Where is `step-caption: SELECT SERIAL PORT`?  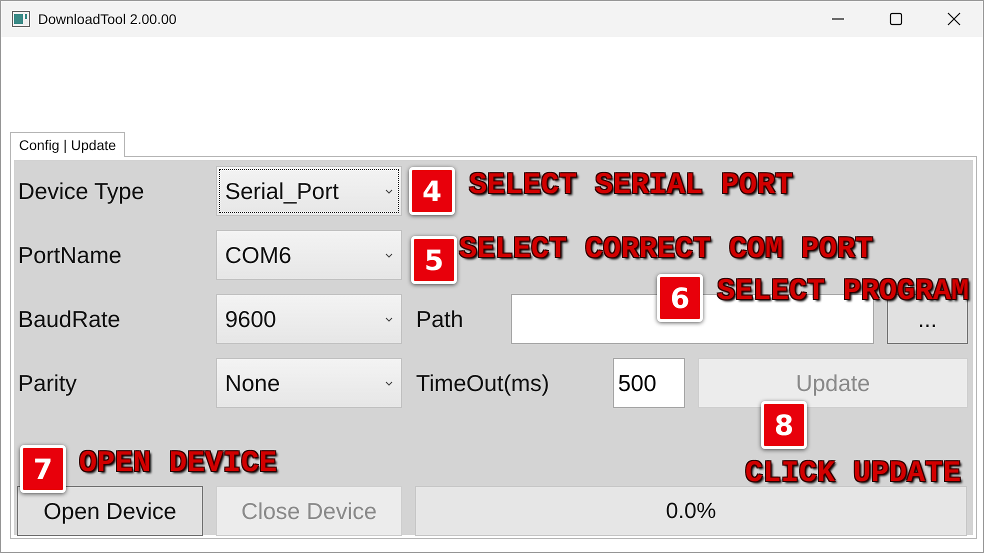
step-caption: SELECT SERIAL PORT is located at coordinates (631, 186).